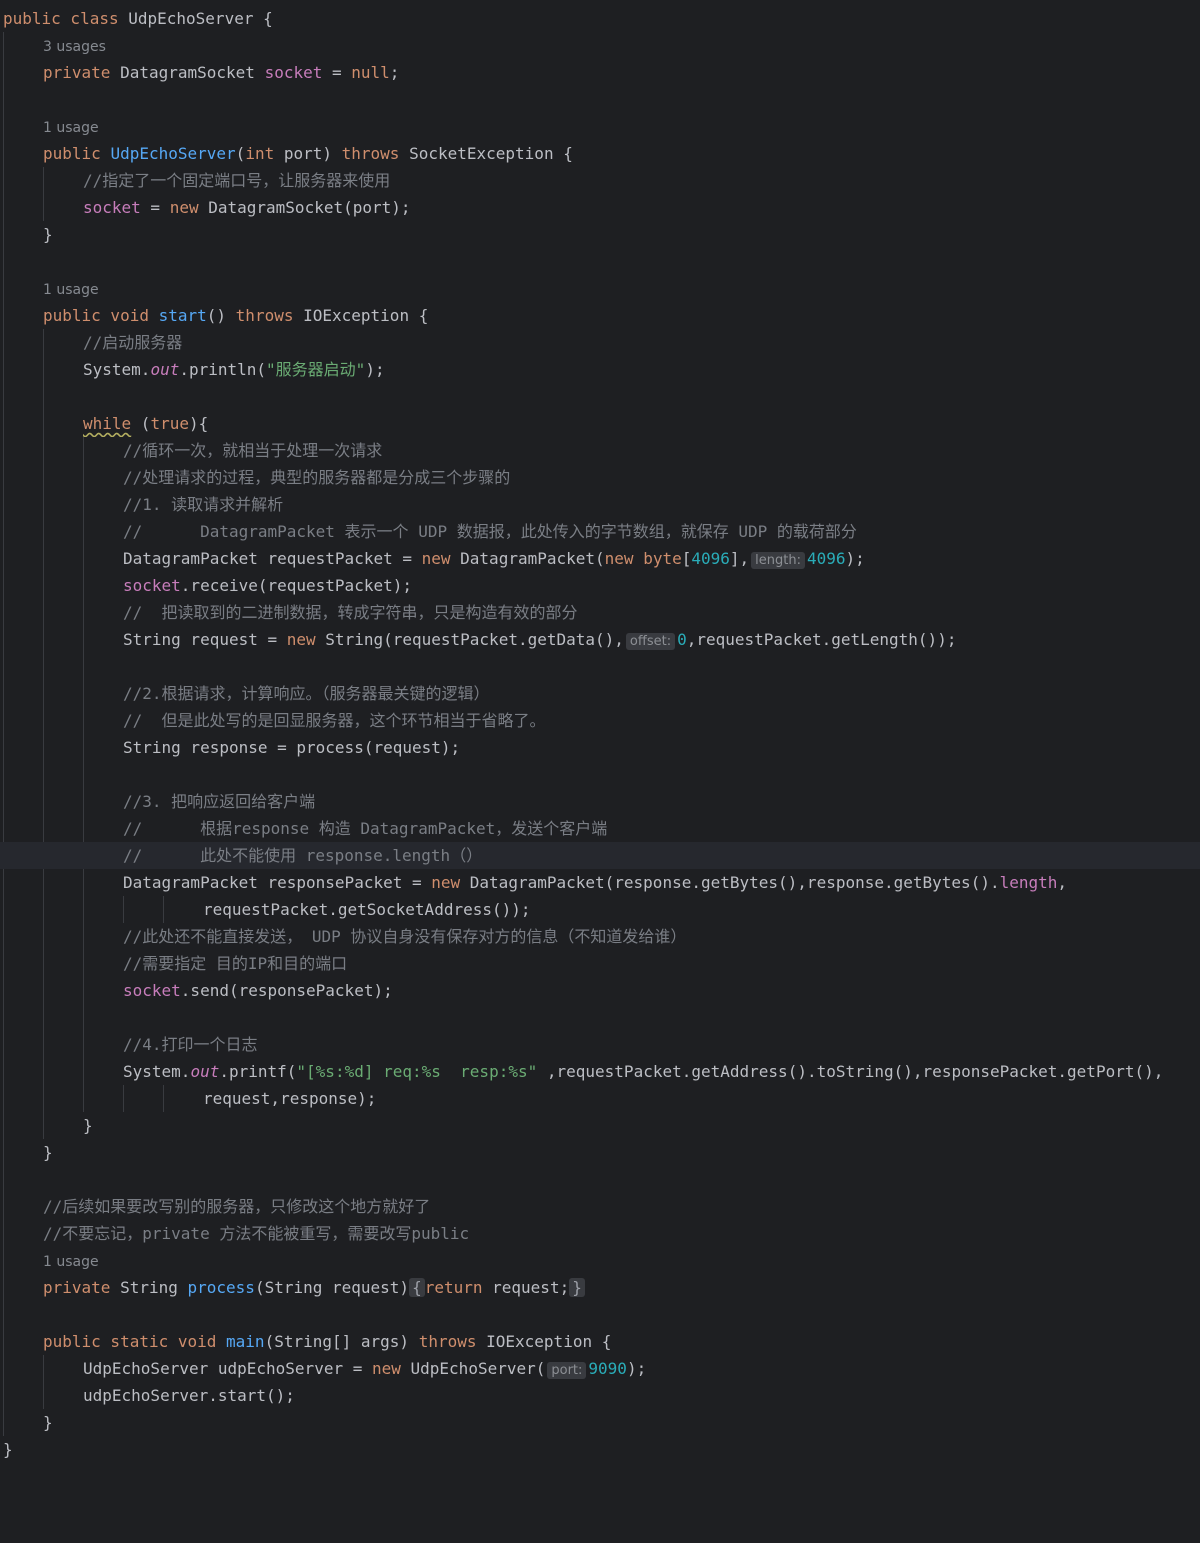 This screenshot has height=1543, width=1200. What do you see at coordinates (600, 45) in the screenshot?
I see `usage-hint-line: 3 usages` at bounding box center [600, 45].